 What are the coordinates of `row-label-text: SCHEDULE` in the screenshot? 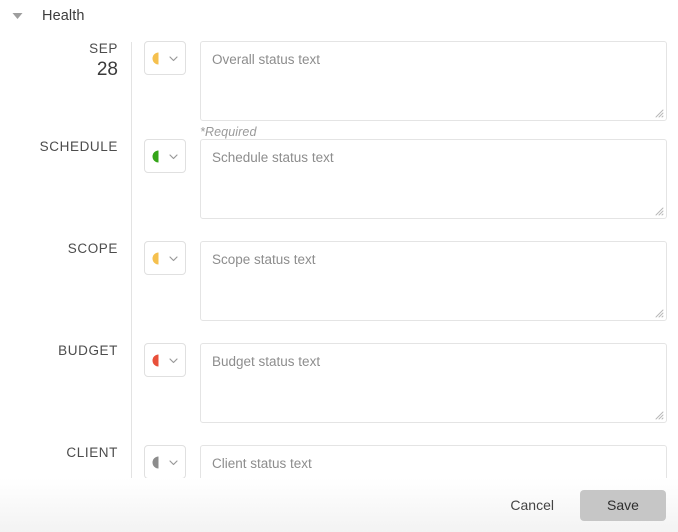 It's located at (78, 146).